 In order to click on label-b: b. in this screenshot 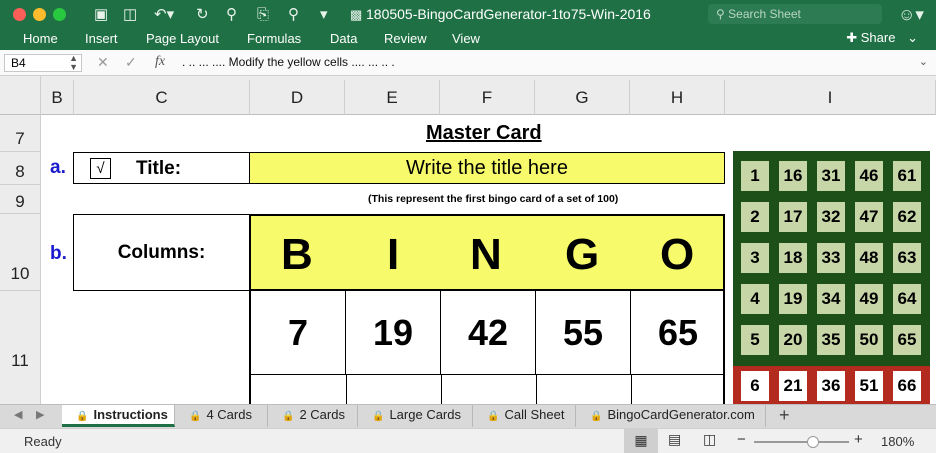, I will do `click(58, 253)`.